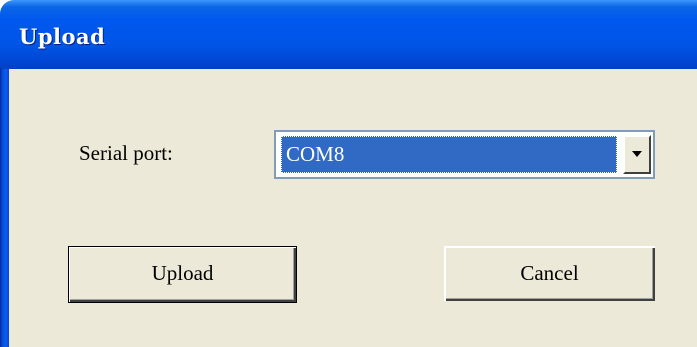 The image size is (697, 347). I want to click on chevron-down-icon, so click(637, 154).